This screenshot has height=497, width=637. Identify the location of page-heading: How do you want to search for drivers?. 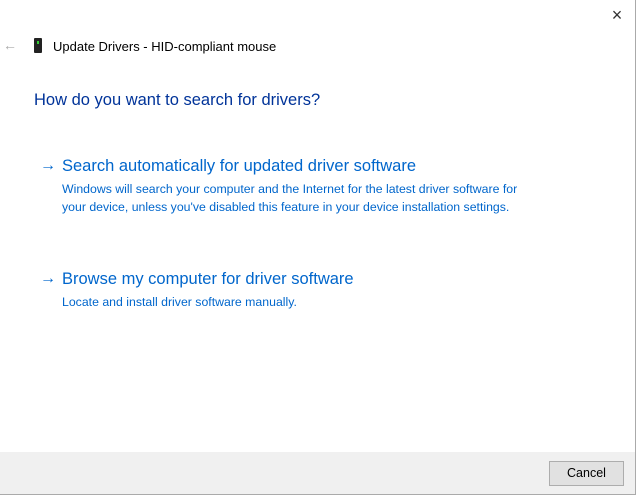
(177, 100).